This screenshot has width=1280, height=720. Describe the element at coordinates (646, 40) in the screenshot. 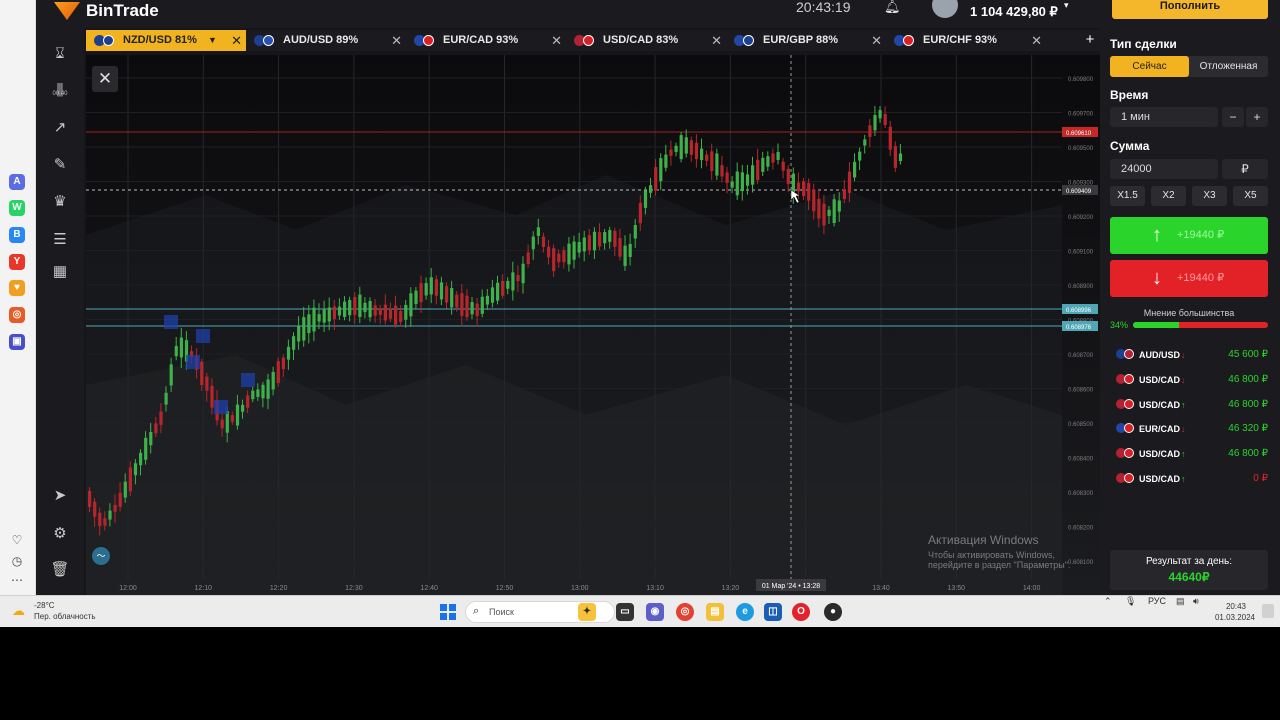

I see `tab-usd-cad: USD/CAD 83% ✕` at that location.